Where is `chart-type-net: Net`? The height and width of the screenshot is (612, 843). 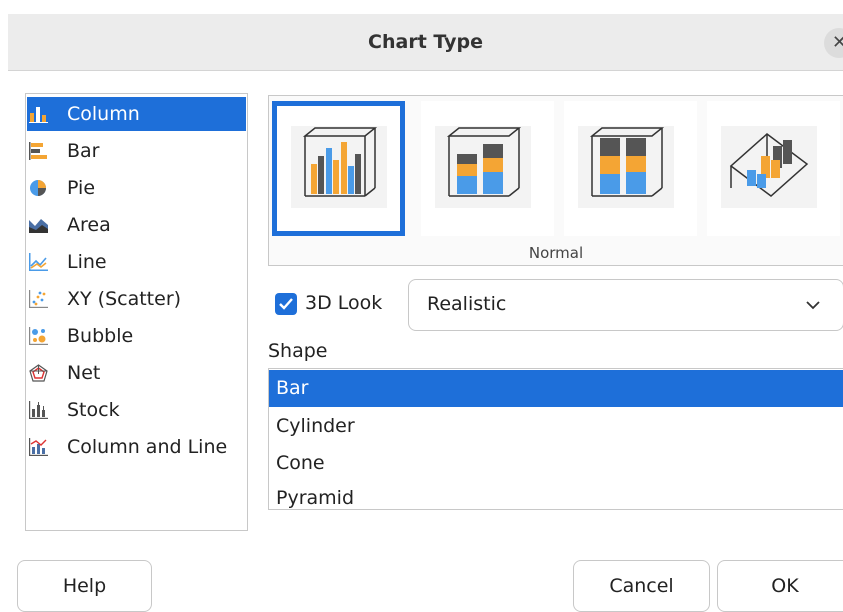
chart-type-net: Net is located at coordinates (136, 373).